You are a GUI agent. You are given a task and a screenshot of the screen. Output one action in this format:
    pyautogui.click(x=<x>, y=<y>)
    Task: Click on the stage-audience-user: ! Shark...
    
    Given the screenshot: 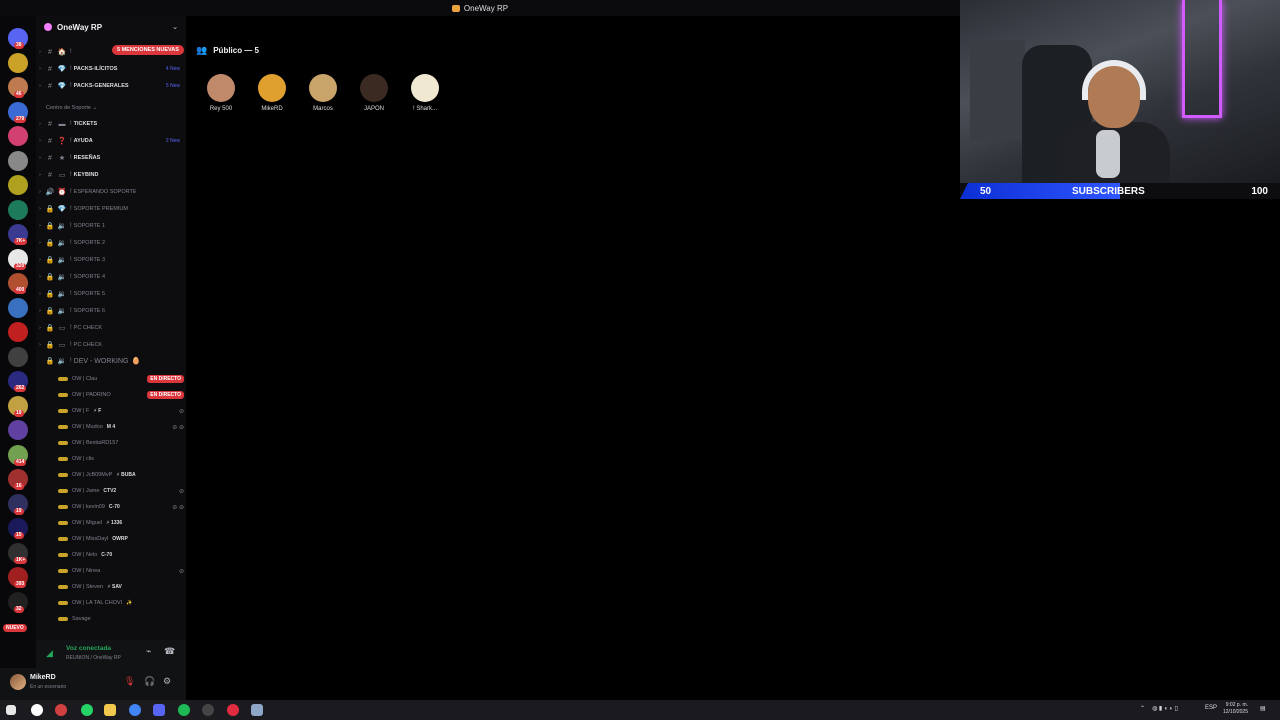 What is the action you would take?
    pyautogui.click(x=425, y=93)
    